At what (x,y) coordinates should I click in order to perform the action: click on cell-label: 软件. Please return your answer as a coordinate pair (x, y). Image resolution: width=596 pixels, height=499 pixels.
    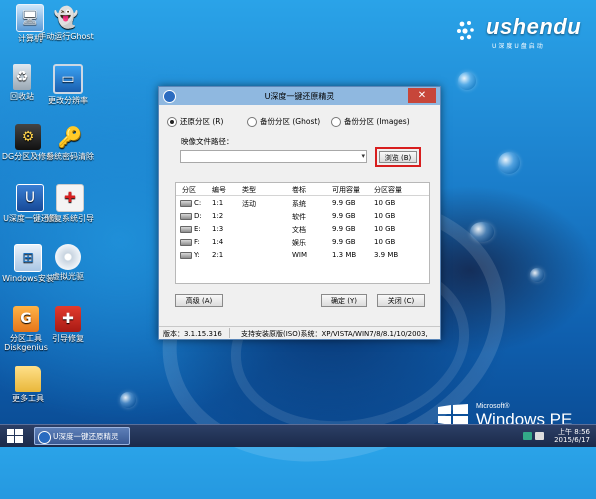
    Looking at the image, I should click on (299, 217).